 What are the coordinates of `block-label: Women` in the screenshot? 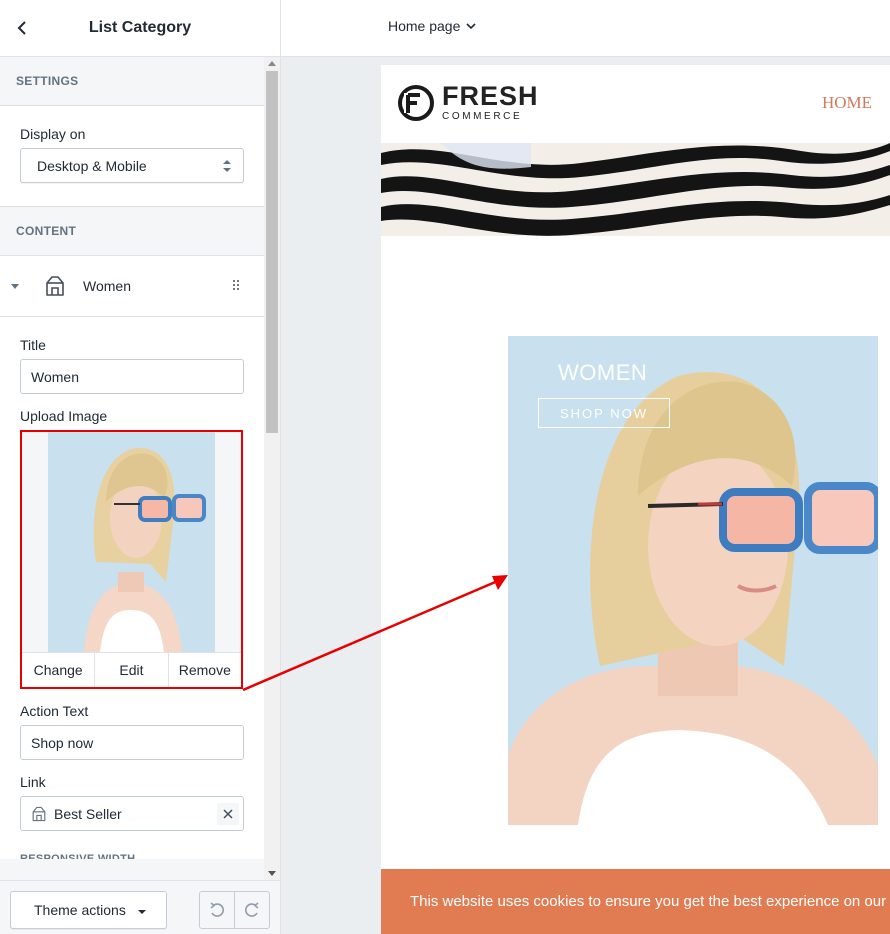 It's located at (107, 286).